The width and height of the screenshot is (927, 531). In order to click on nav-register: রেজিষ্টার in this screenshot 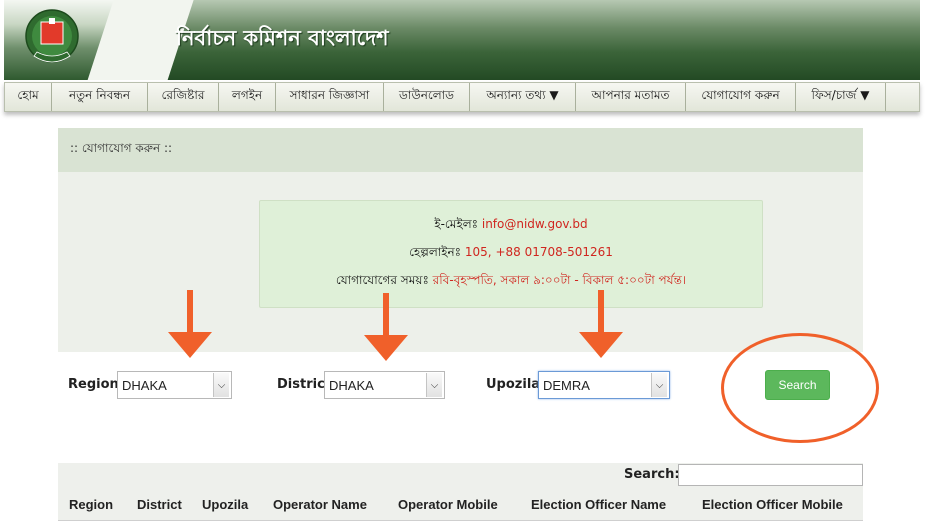, I will do `click(183, 97)`.